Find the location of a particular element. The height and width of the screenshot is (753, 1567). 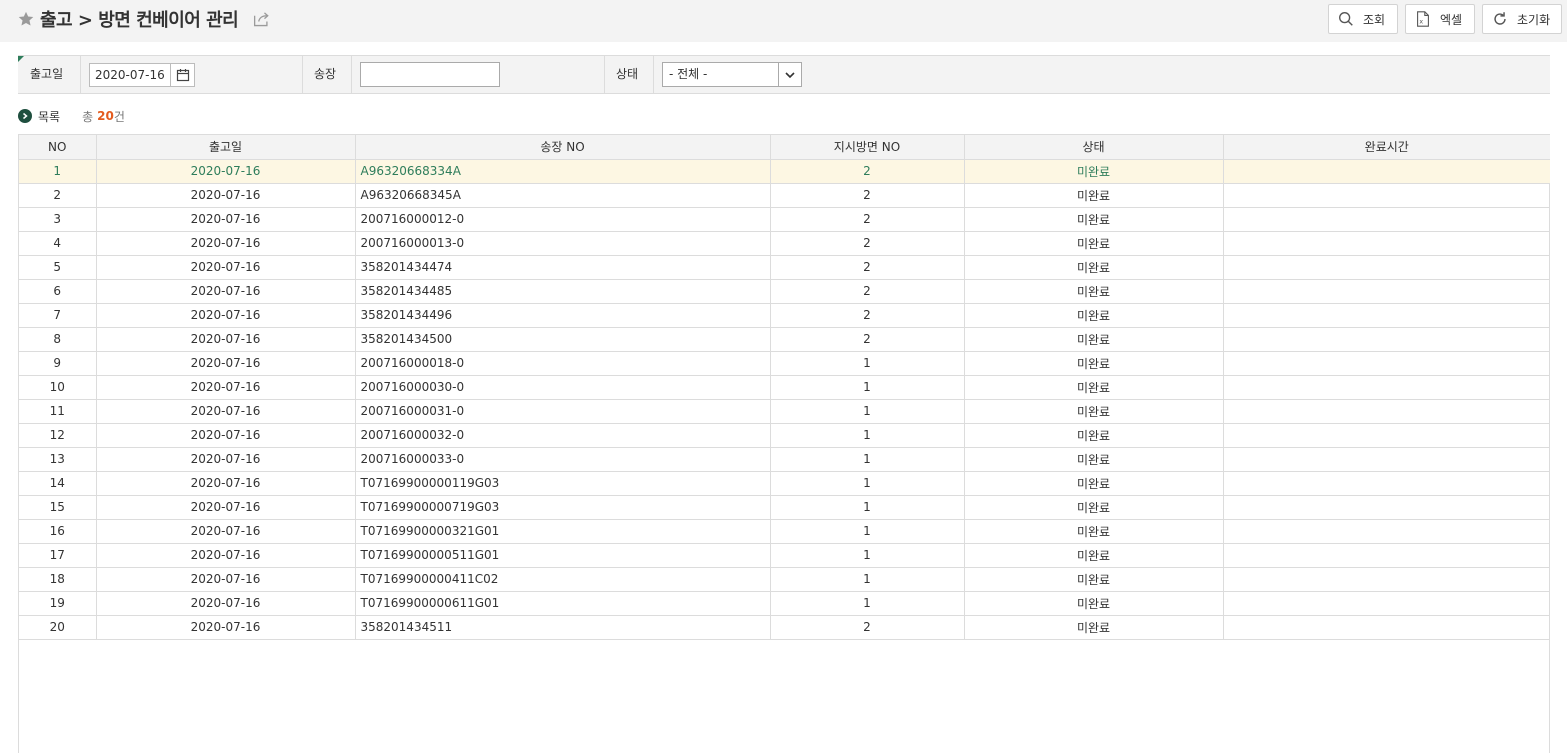

table-row: 7 2020-07-16 358201434496 2 미완료 is located at coordinates (784, 315).